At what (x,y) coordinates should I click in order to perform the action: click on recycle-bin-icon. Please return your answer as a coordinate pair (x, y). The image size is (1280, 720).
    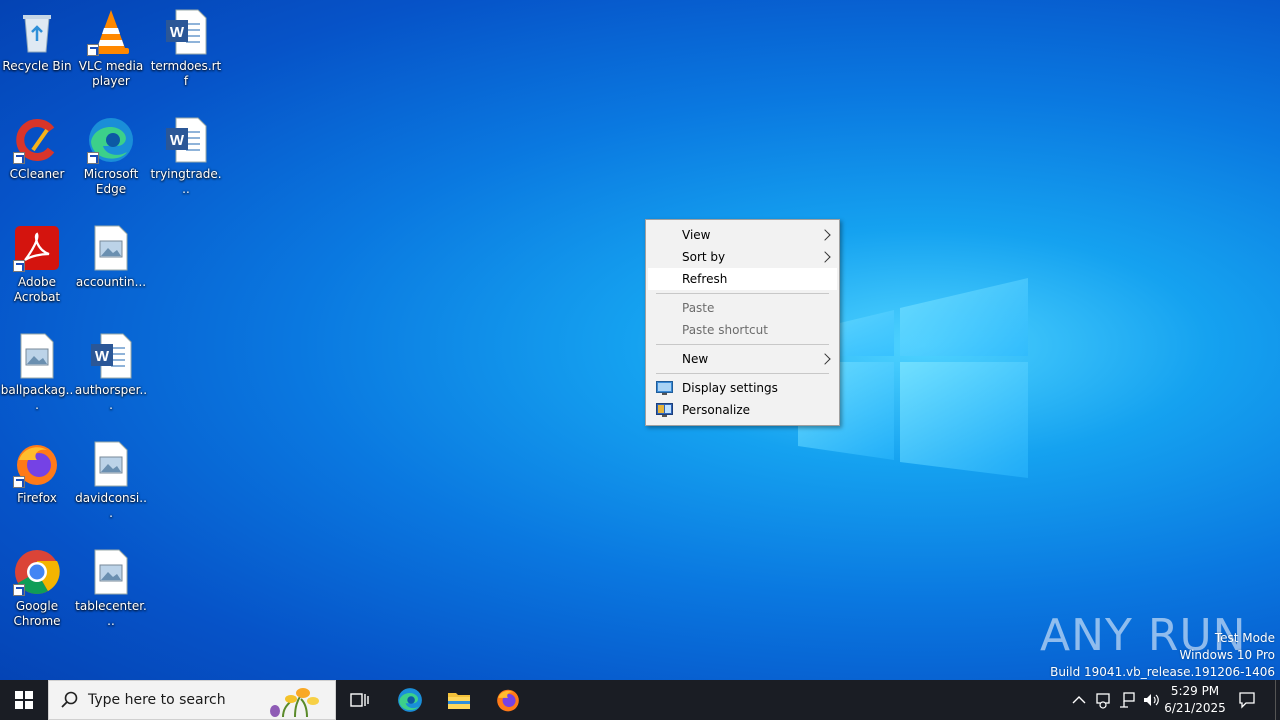
    Looking at the image, I should click on (37, 32).